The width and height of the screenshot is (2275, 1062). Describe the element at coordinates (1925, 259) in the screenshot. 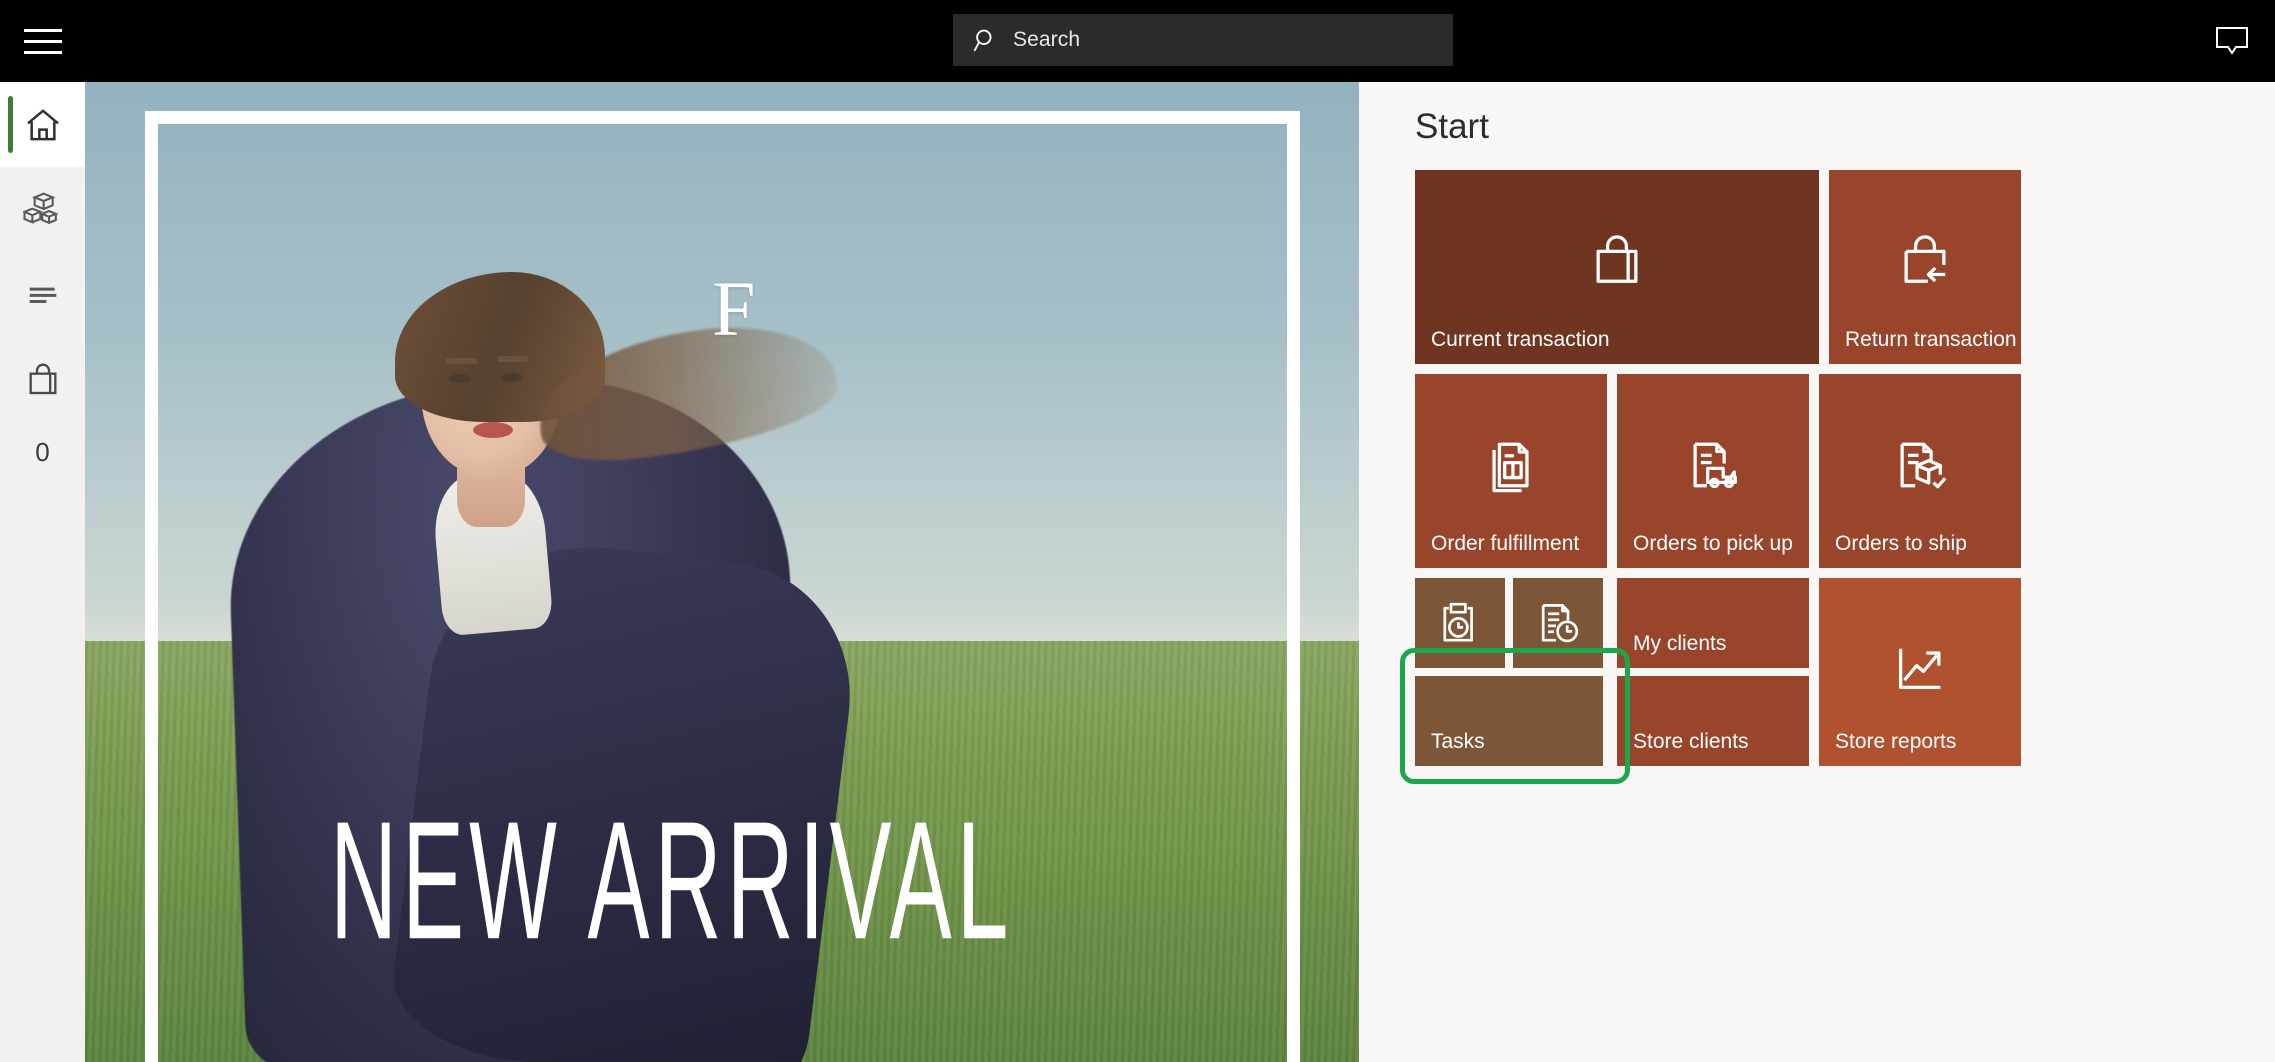

I see `bag-return-icon` at that location.